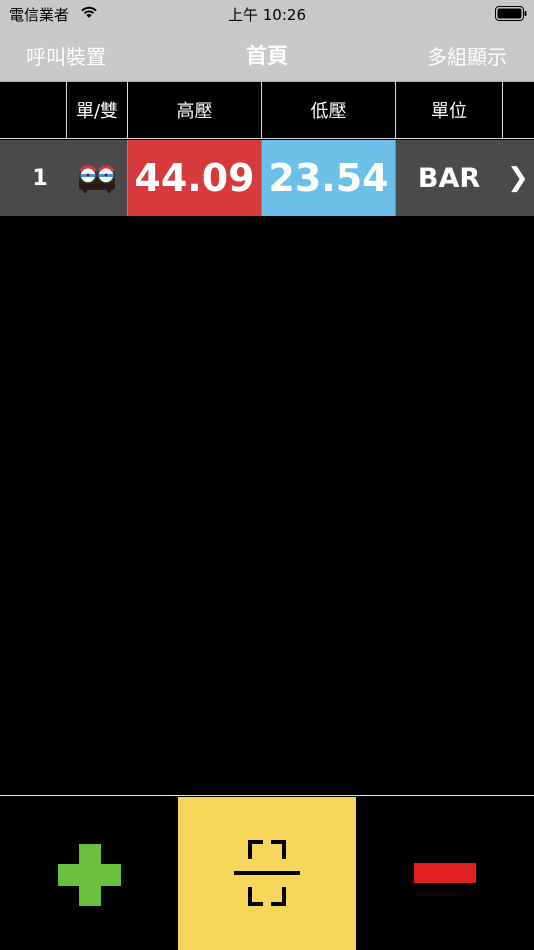 Image resolution: width=534 pixels, height=950 pixels. What do you see at coordinates (194, 110) in the screenshot?
I see `header-high-pressure: 高壓` at bounding box center [194, 110].